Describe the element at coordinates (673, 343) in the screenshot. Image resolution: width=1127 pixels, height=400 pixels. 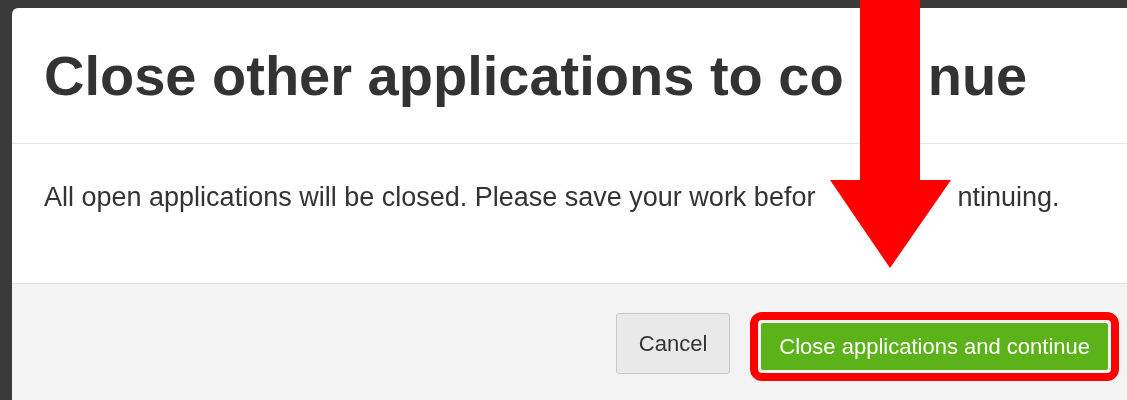
I see `cancel-button: Cancel` at that location.